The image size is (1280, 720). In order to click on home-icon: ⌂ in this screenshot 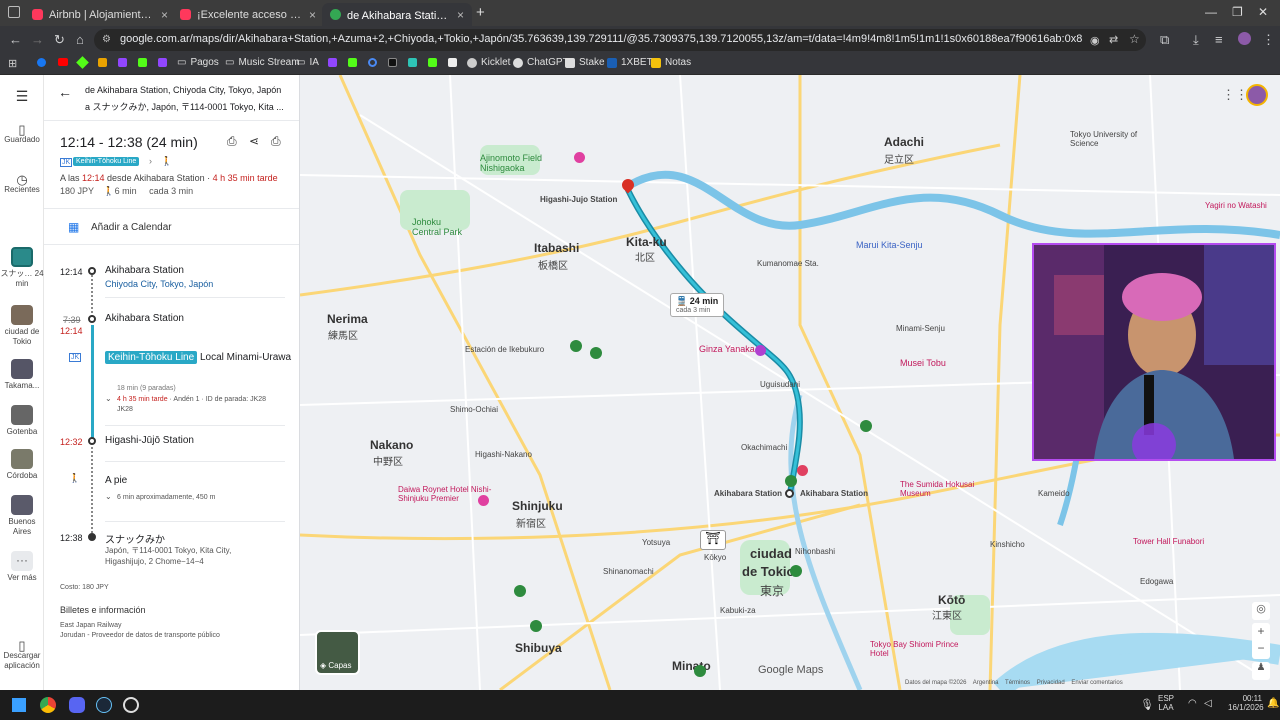, I will do `click(80, 39)`.